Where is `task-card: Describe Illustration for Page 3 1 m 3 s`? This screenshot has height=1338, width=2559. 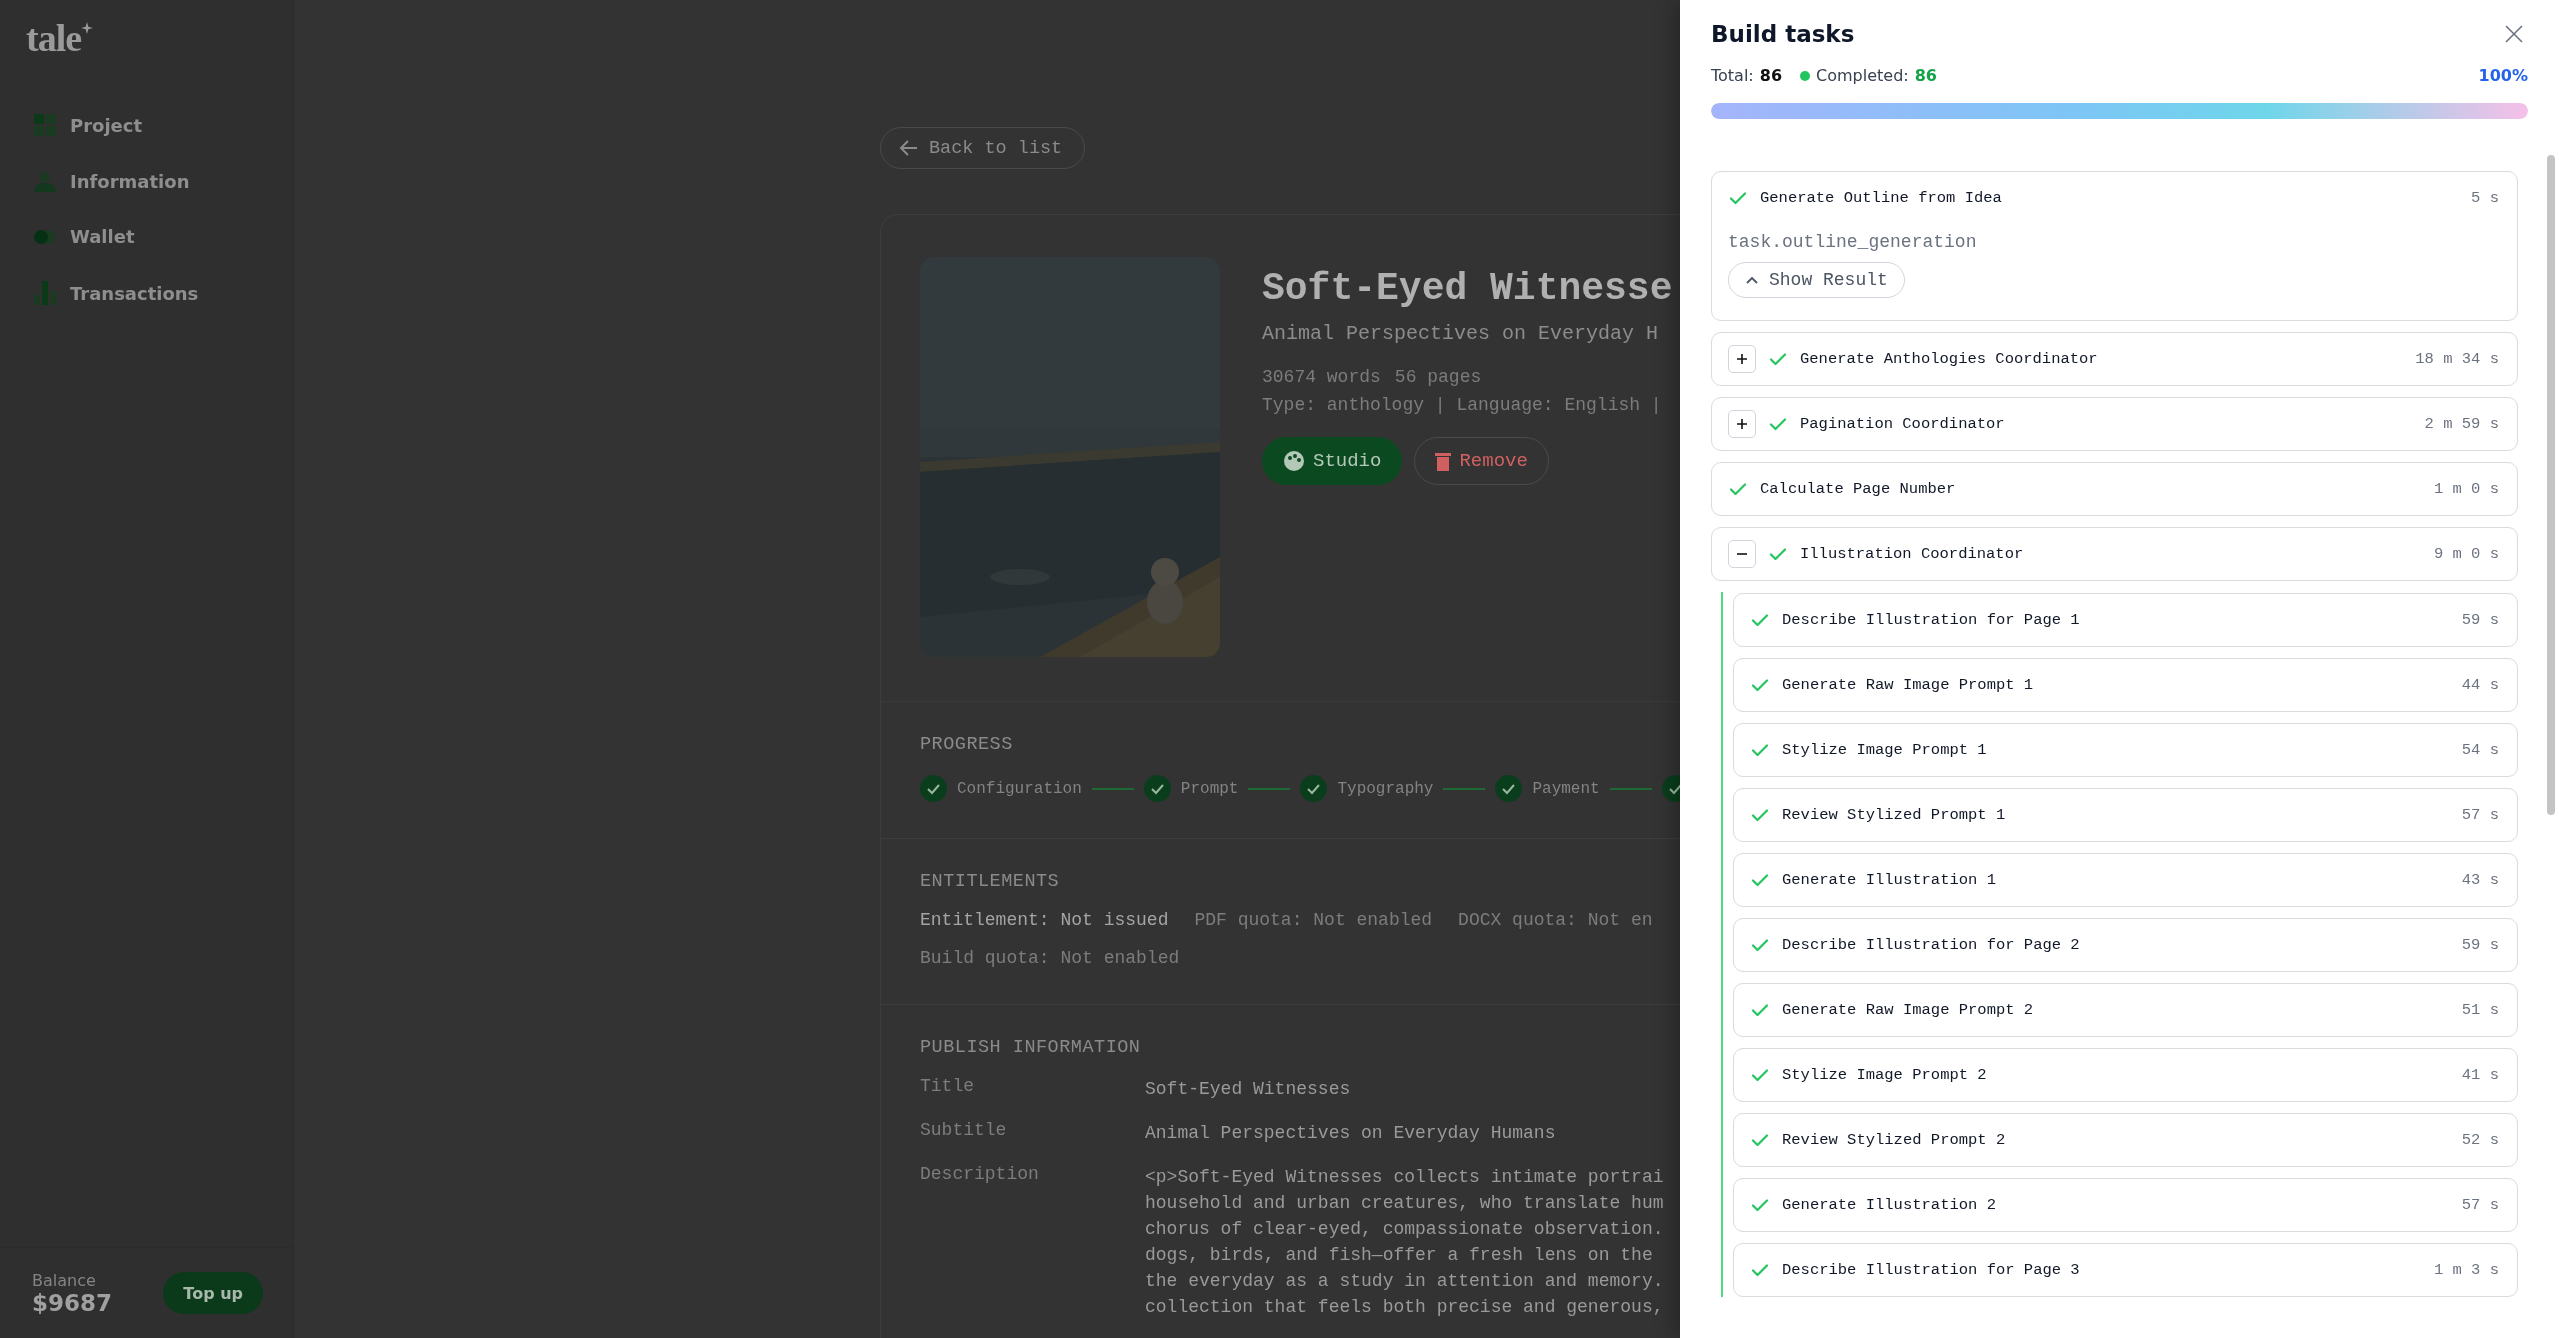 task-card: Describe Illustration for Page 3 1 m 3 s is located at coordinates (2125, 1270).